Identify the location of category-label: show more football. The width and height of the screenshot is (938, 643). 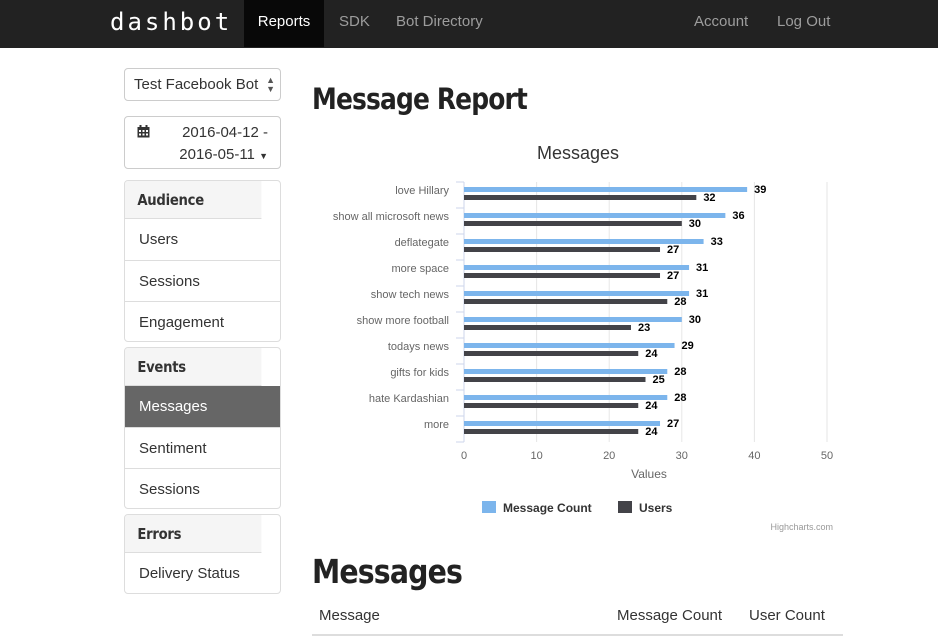
(403, 321).